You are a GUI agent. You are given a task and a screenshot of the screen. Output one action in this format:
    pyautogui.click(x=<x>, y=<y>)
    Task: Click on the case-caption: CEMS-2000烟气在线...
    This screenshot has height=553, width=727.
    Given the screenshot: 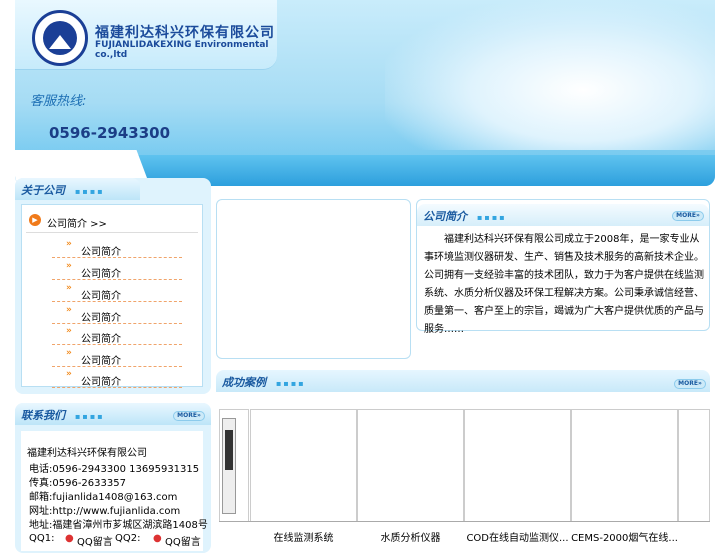 What is the action you would take?
    pyautogui.click(x=624, y=536)
    